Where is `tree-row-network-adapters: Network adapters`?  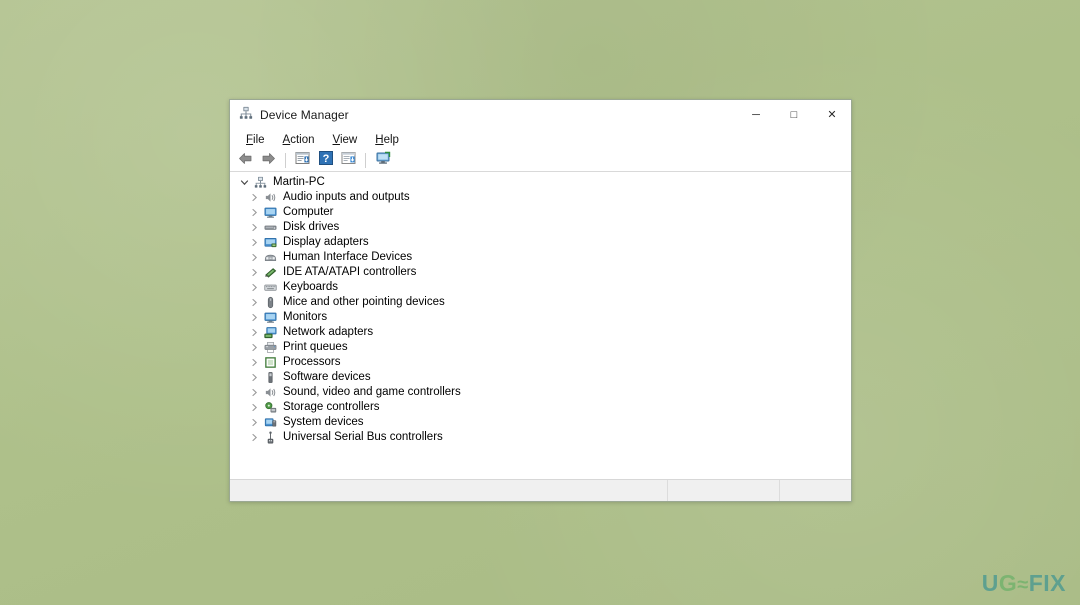 tree-row-network-adapters: Network adapters is located at coordinates (540, 332).